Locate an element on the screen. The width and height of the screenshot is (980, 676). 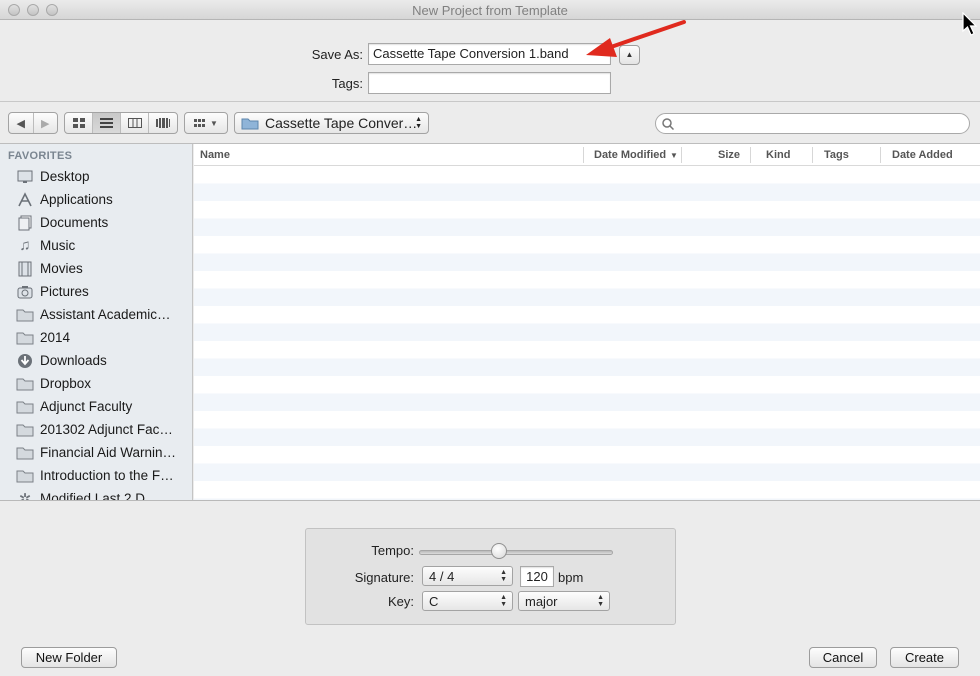
key-select: C ▲ ▼ is located at coordinates (467, 601).